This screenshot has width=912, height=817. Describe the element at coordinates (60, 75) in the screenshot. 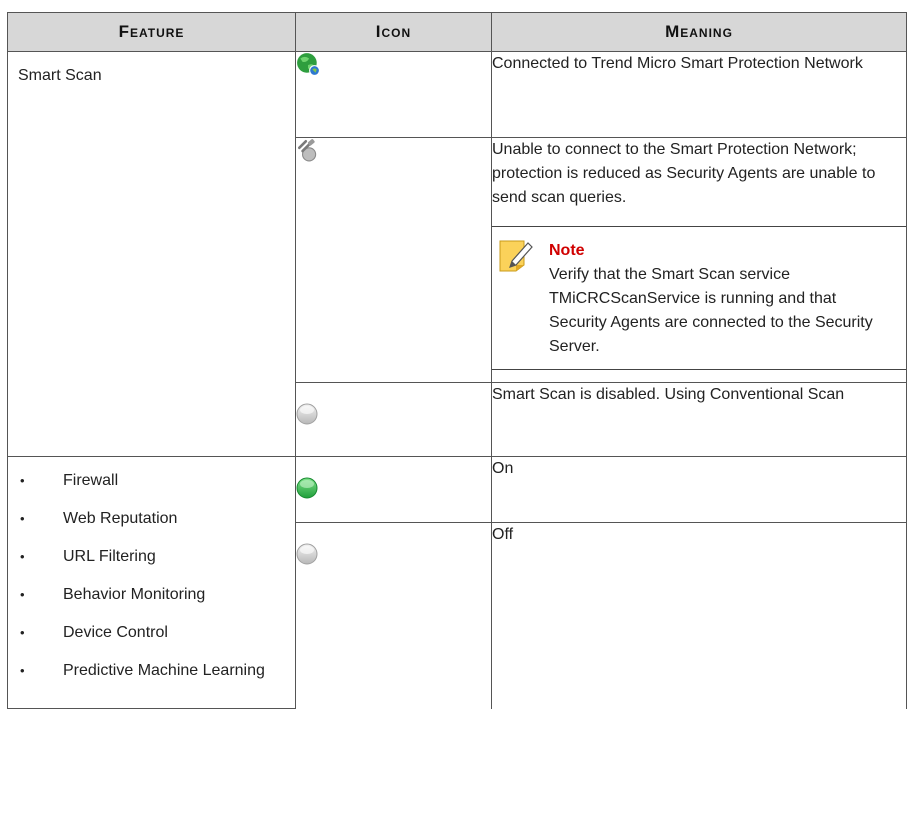

I see `feature-name-smart-scan: Smart Scan` at that location.